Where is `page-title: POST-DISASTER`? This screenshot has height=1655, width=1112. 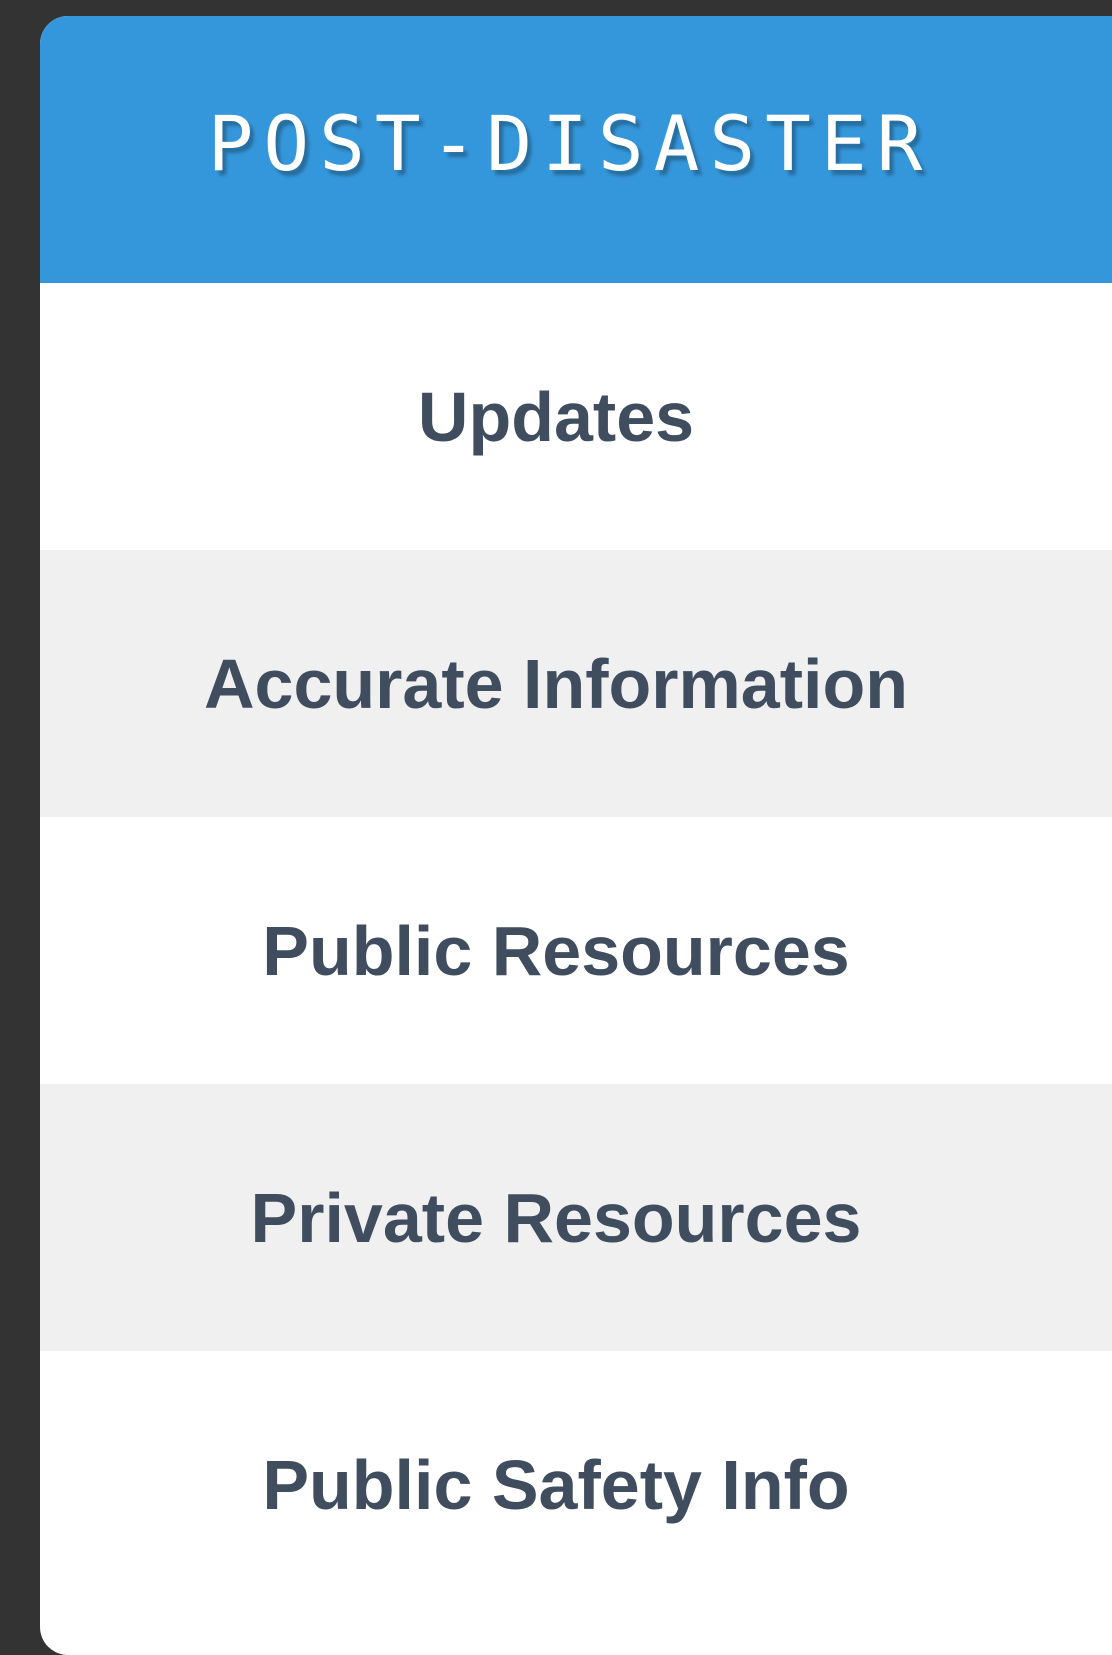
page-title: POST-DISASTER is located at coordinates (570, 143).